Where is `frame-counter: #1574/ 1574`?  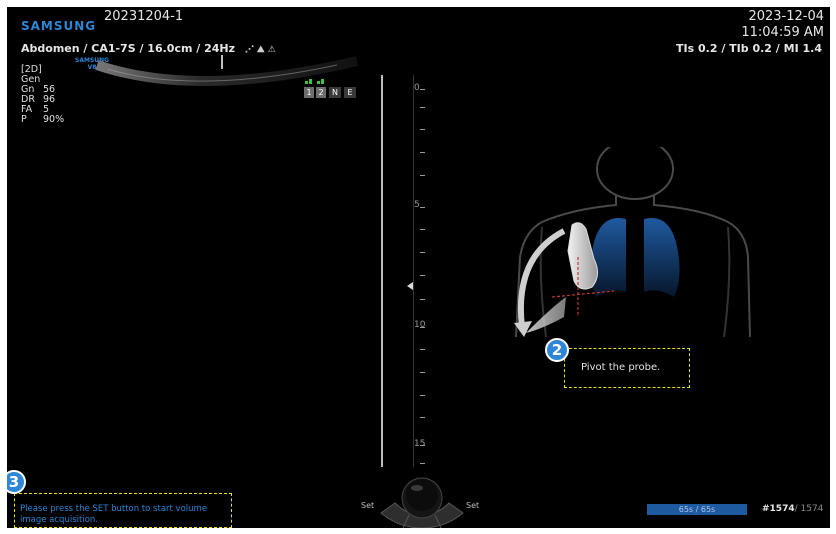 frame-counter: #1574/ 1574 is located at coordinates (792, 509).